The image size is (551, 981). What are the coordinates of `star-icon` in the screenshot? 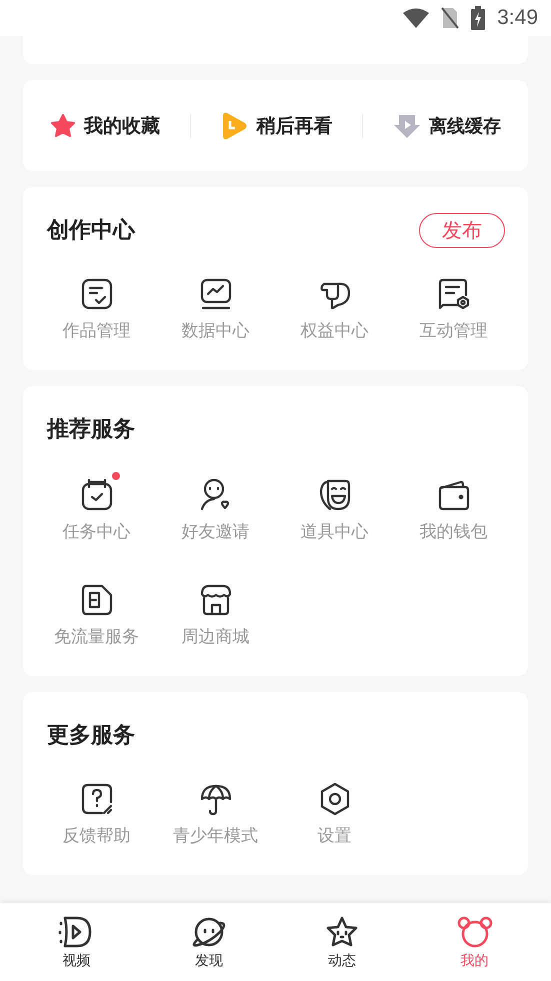 It's located at (63, 125).